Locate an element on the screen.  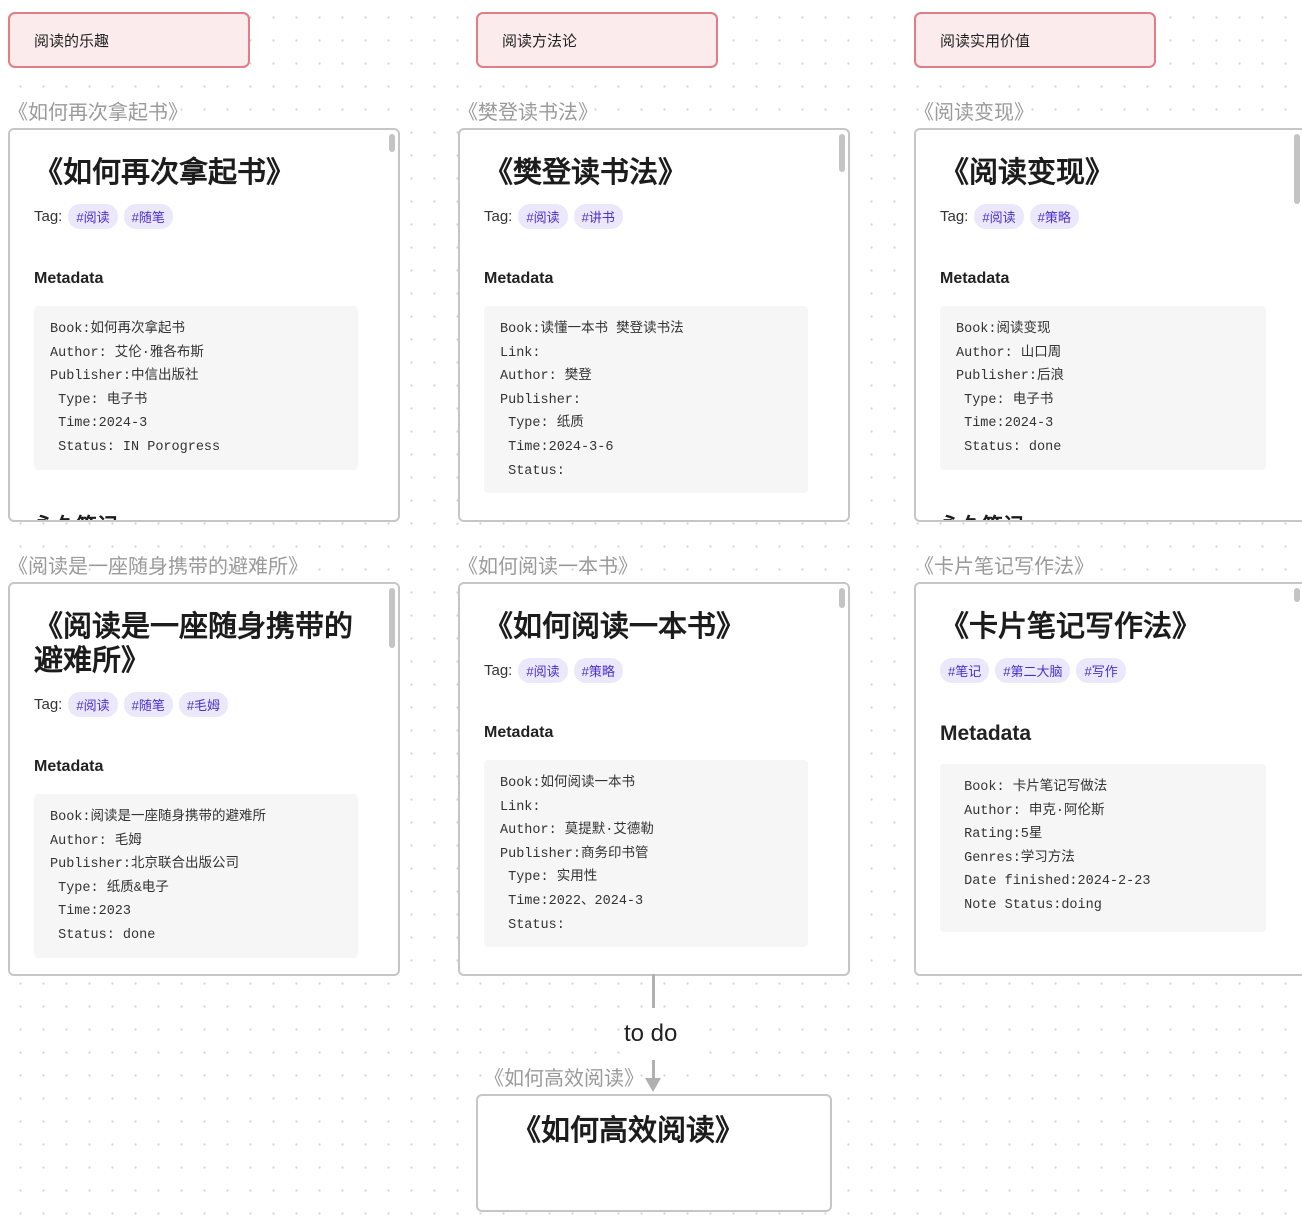
metadata-line: Time:2023 is located at coordinates (91, 912).